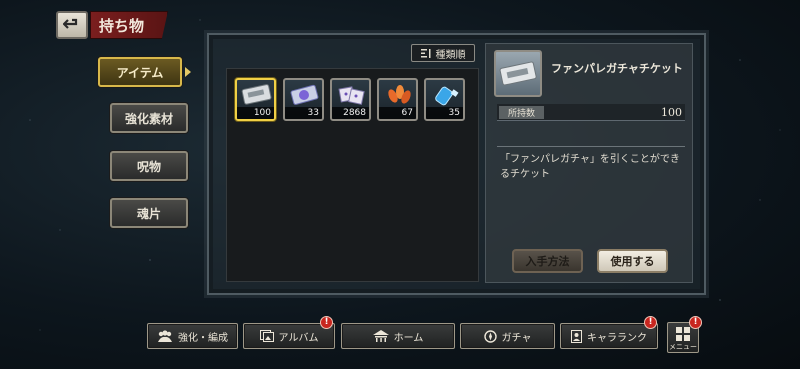  What do you see at coordinates (617, 338) in the screenshot?
I see `nav-character-rank-label: キャラランク` at bounding box center [617, 338].